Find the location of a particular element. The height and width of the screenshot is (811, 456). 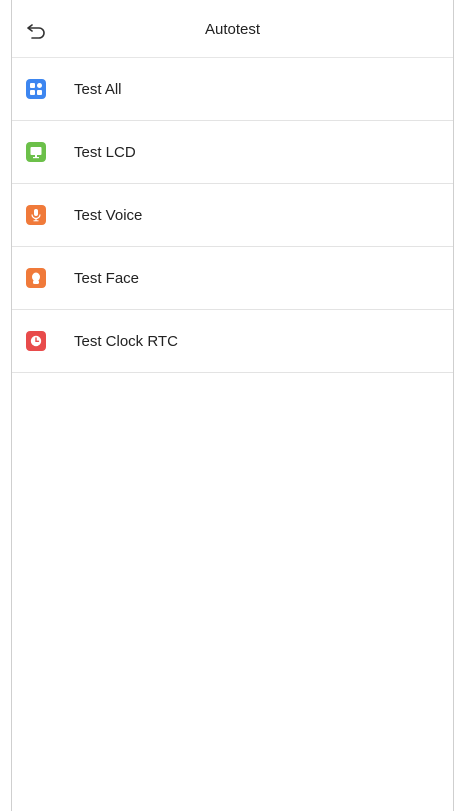

list-item-label: Test Voice is located at coordinates (108, 215).